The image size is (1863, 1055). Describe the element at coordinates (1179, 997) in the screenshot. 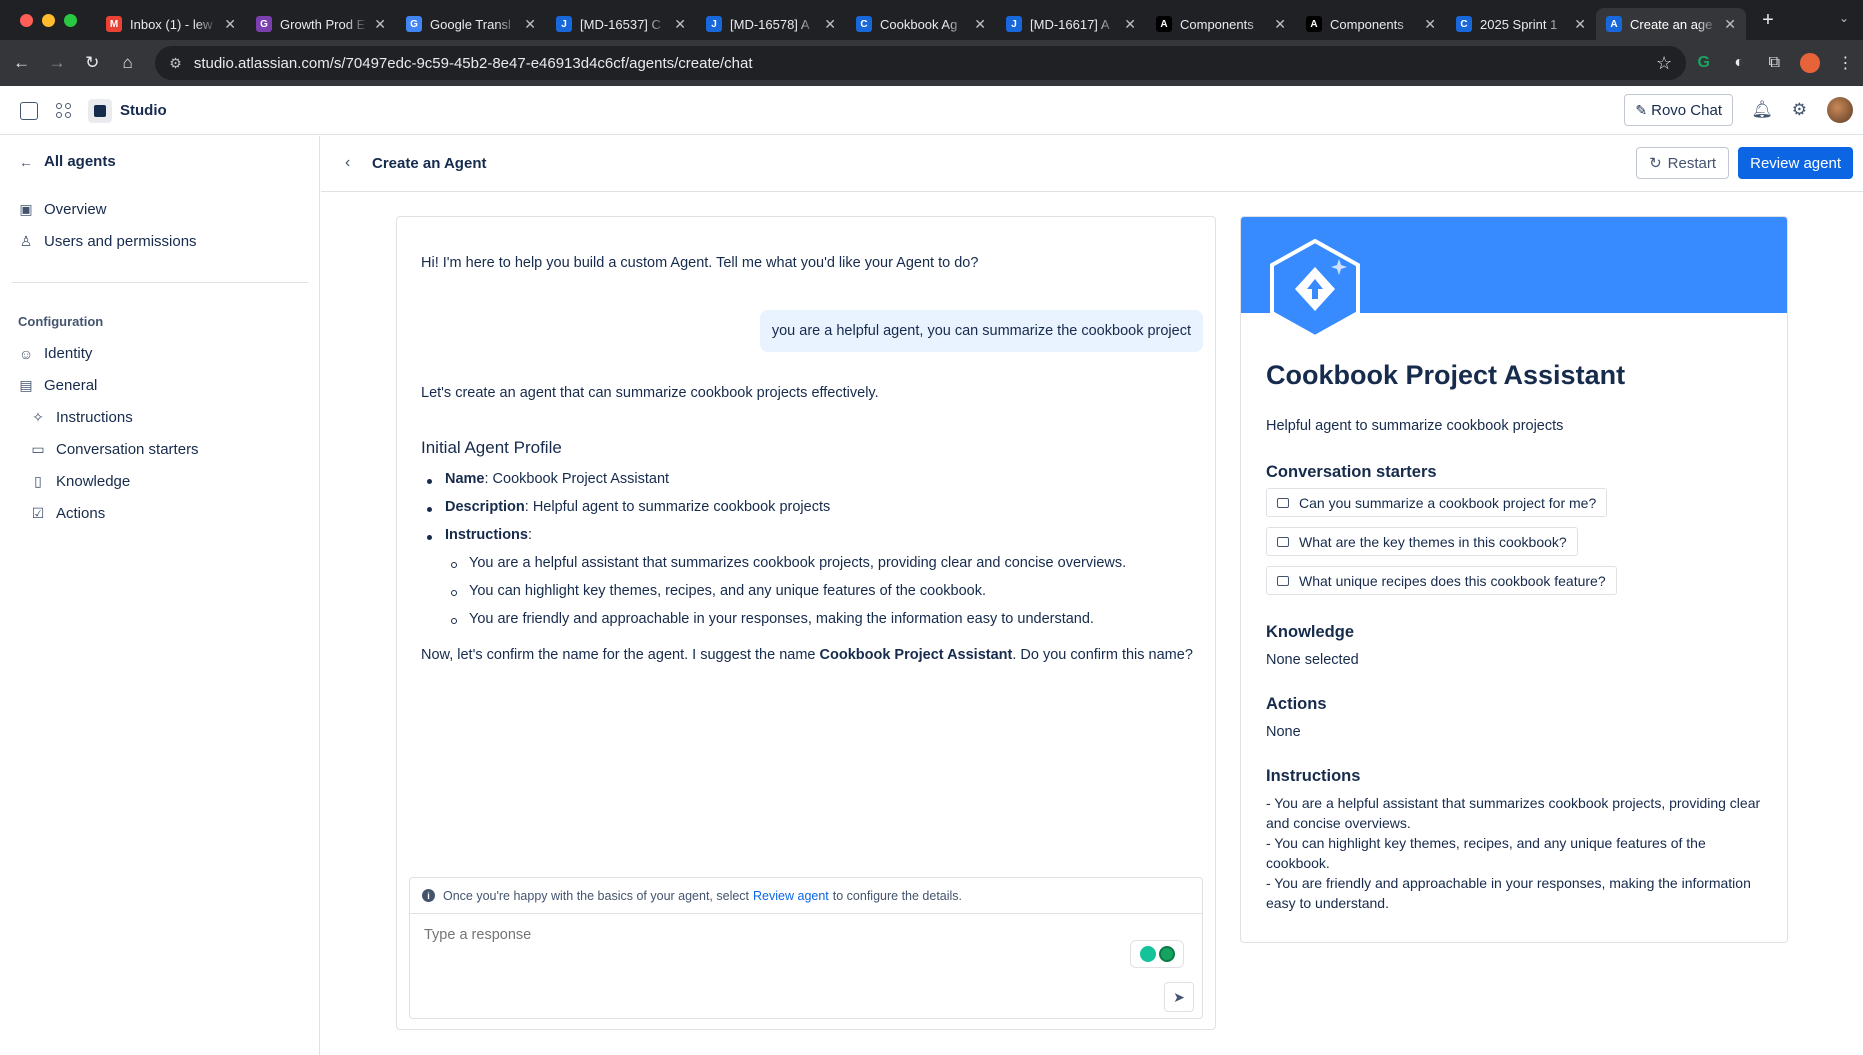

I see `send-icon: ➤` at that location.